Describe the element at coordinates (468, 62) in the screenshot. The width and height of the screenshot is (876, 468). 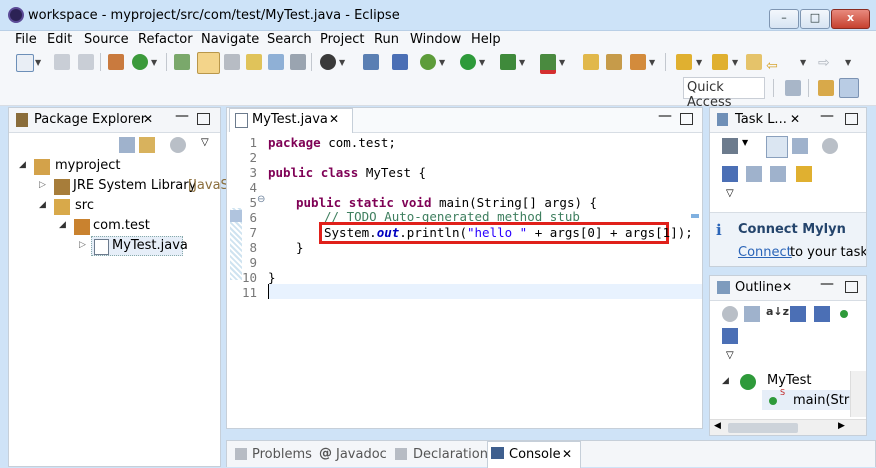
I see `run-icon` at that location.